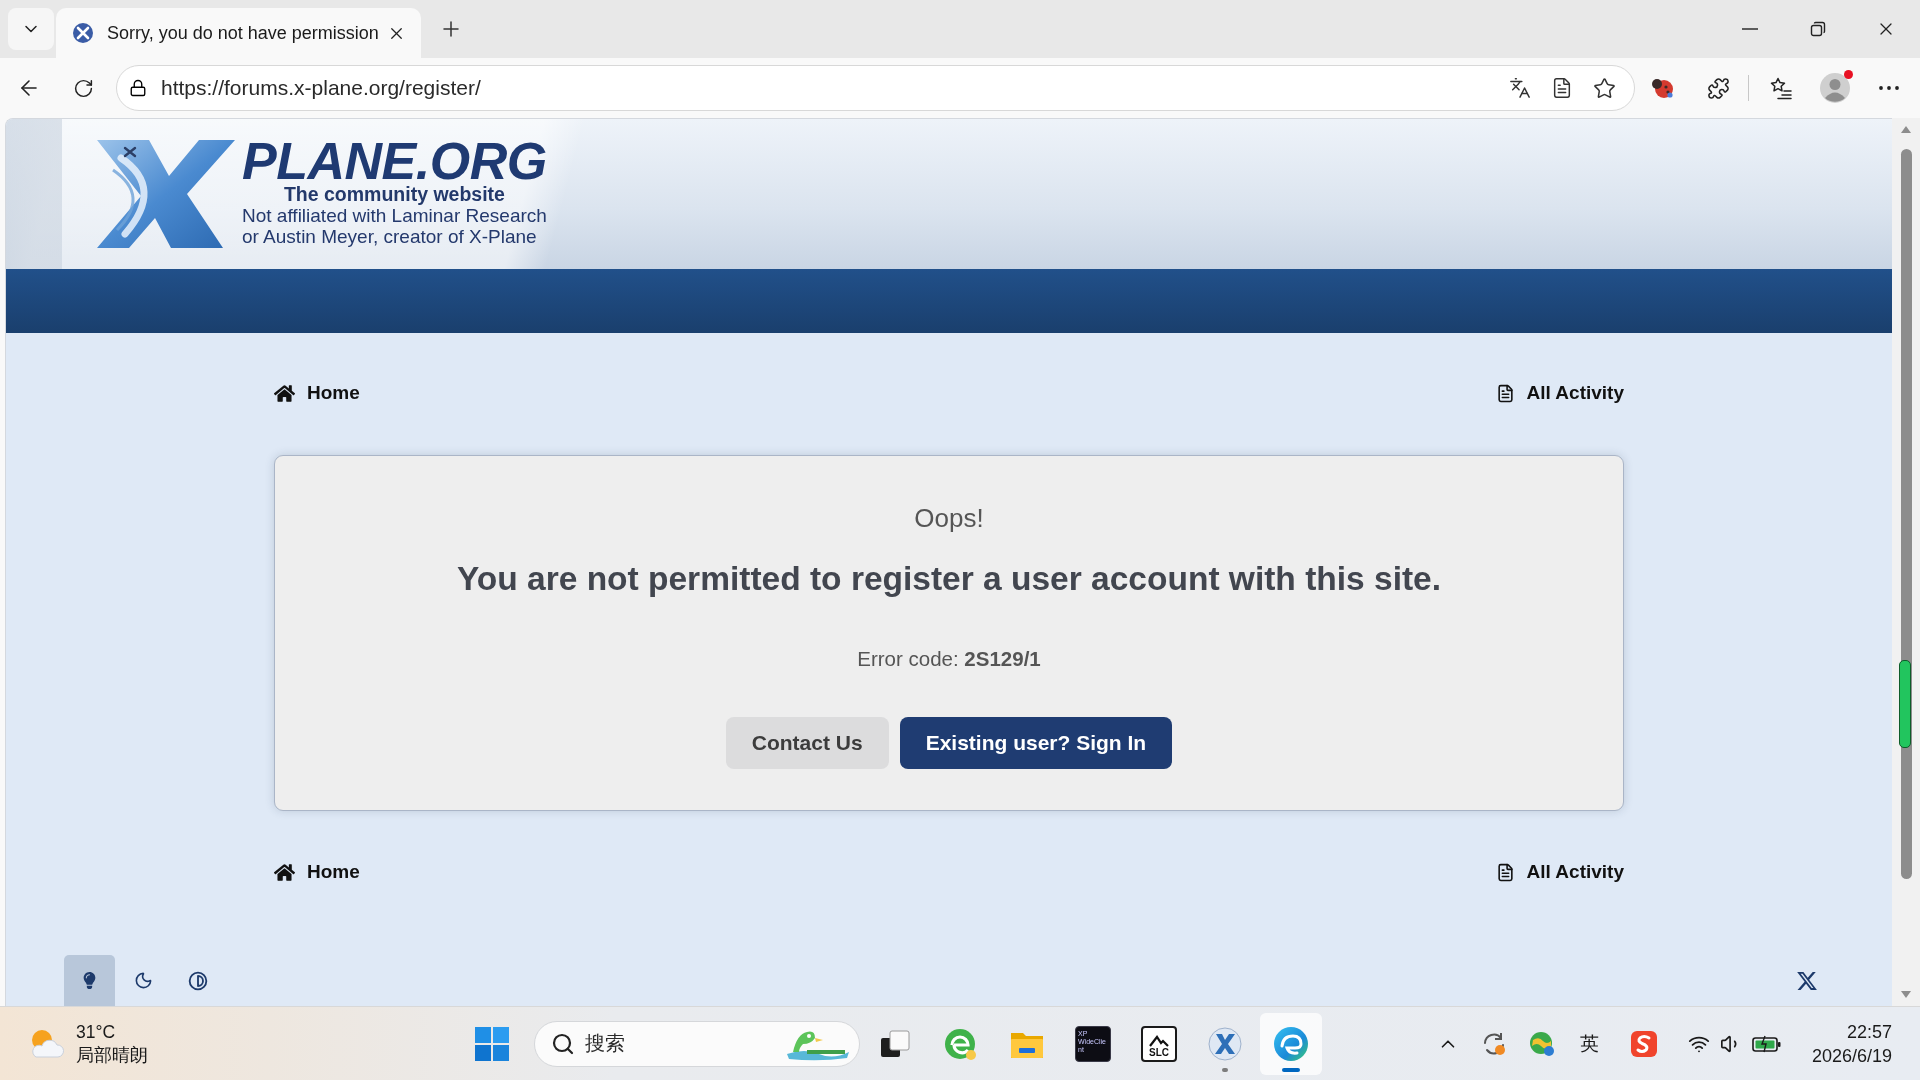  Describe the element at coordinates (1750, 29) in the screenshot. I see `minimize-icon` at that location.